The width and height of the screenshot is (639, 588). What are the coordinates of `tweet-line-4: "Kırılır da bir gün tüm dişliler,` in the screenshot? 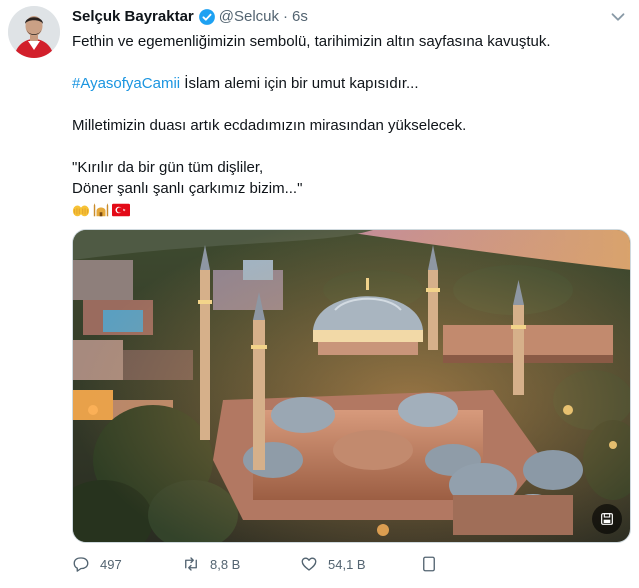 It's located at (168, 167).